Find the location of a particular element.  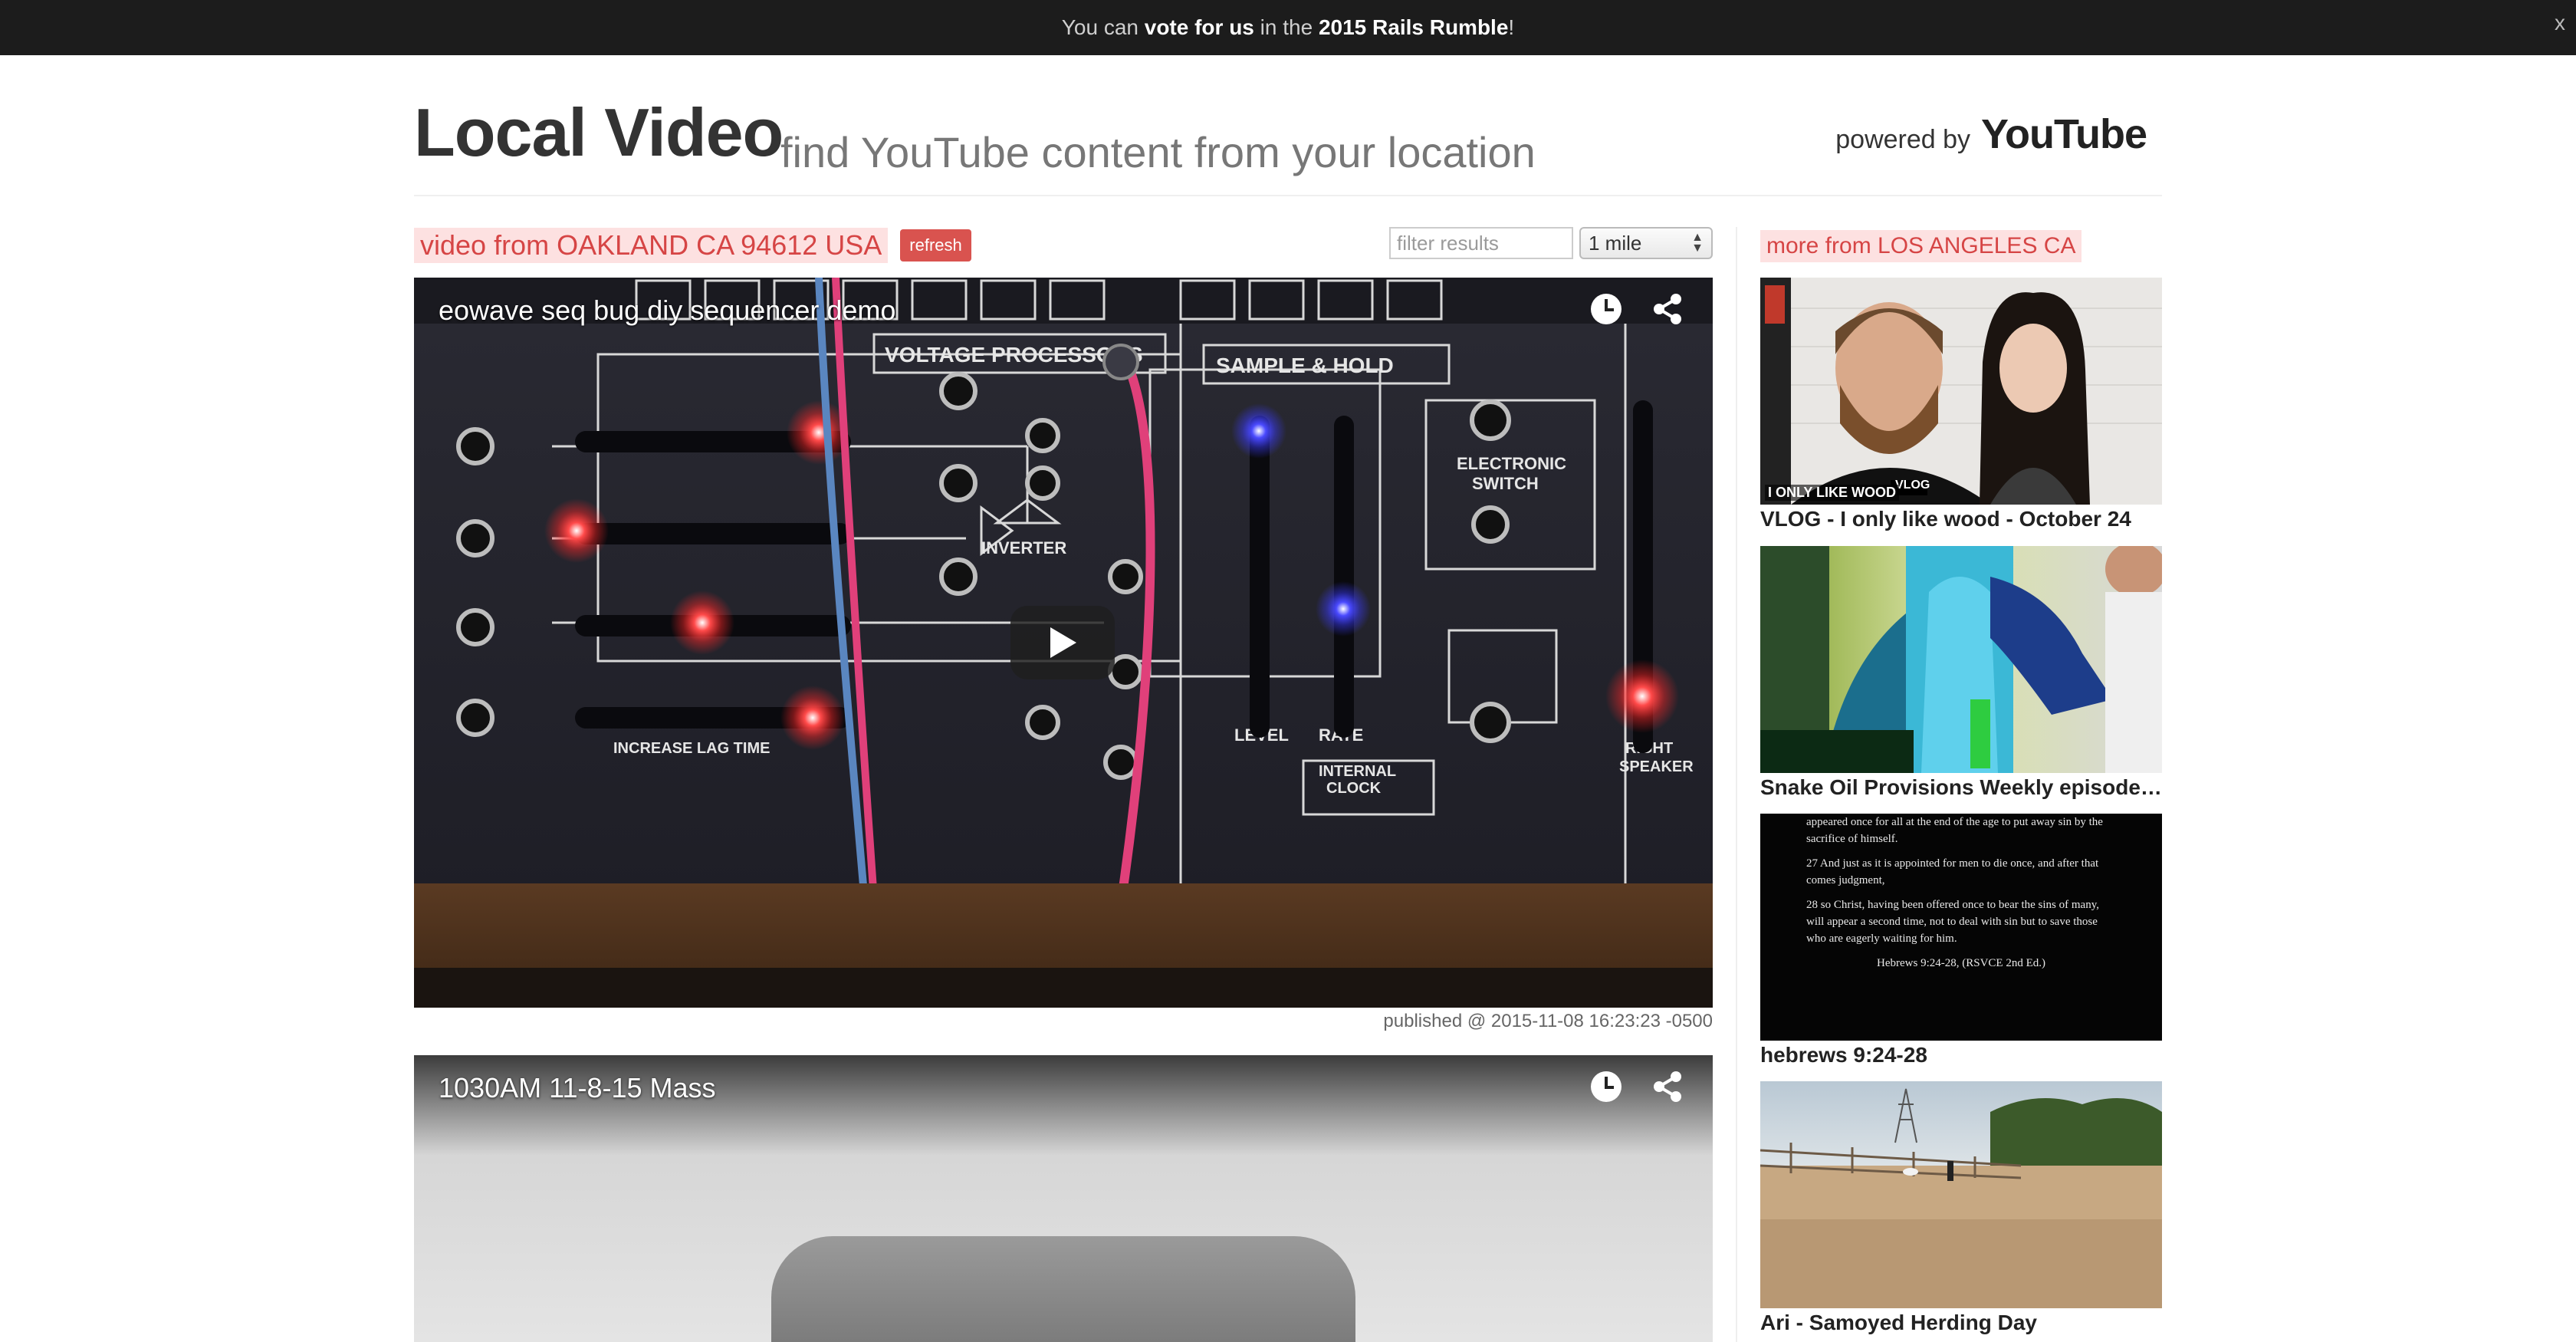

youtube-logo: YouTube is located at coordinates (2064, 134).